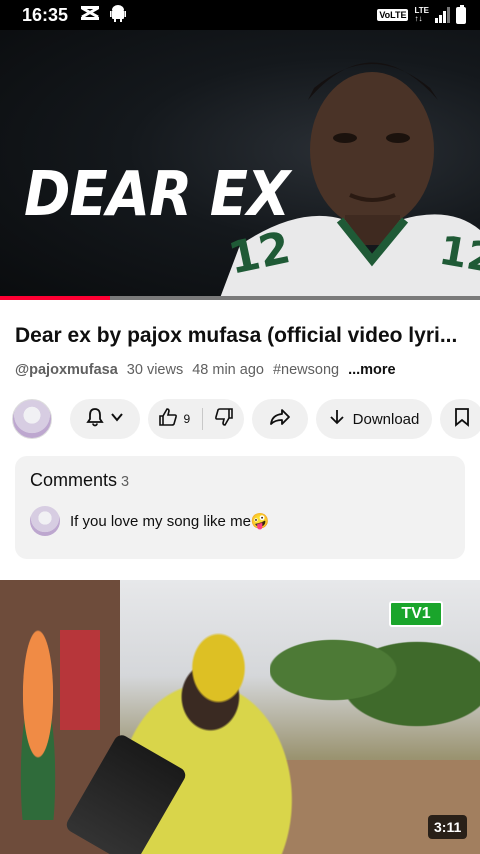  Describe the element at coordinates (393, 15) in the screenshot. I see `volte-badge: VoLTE` at that location.